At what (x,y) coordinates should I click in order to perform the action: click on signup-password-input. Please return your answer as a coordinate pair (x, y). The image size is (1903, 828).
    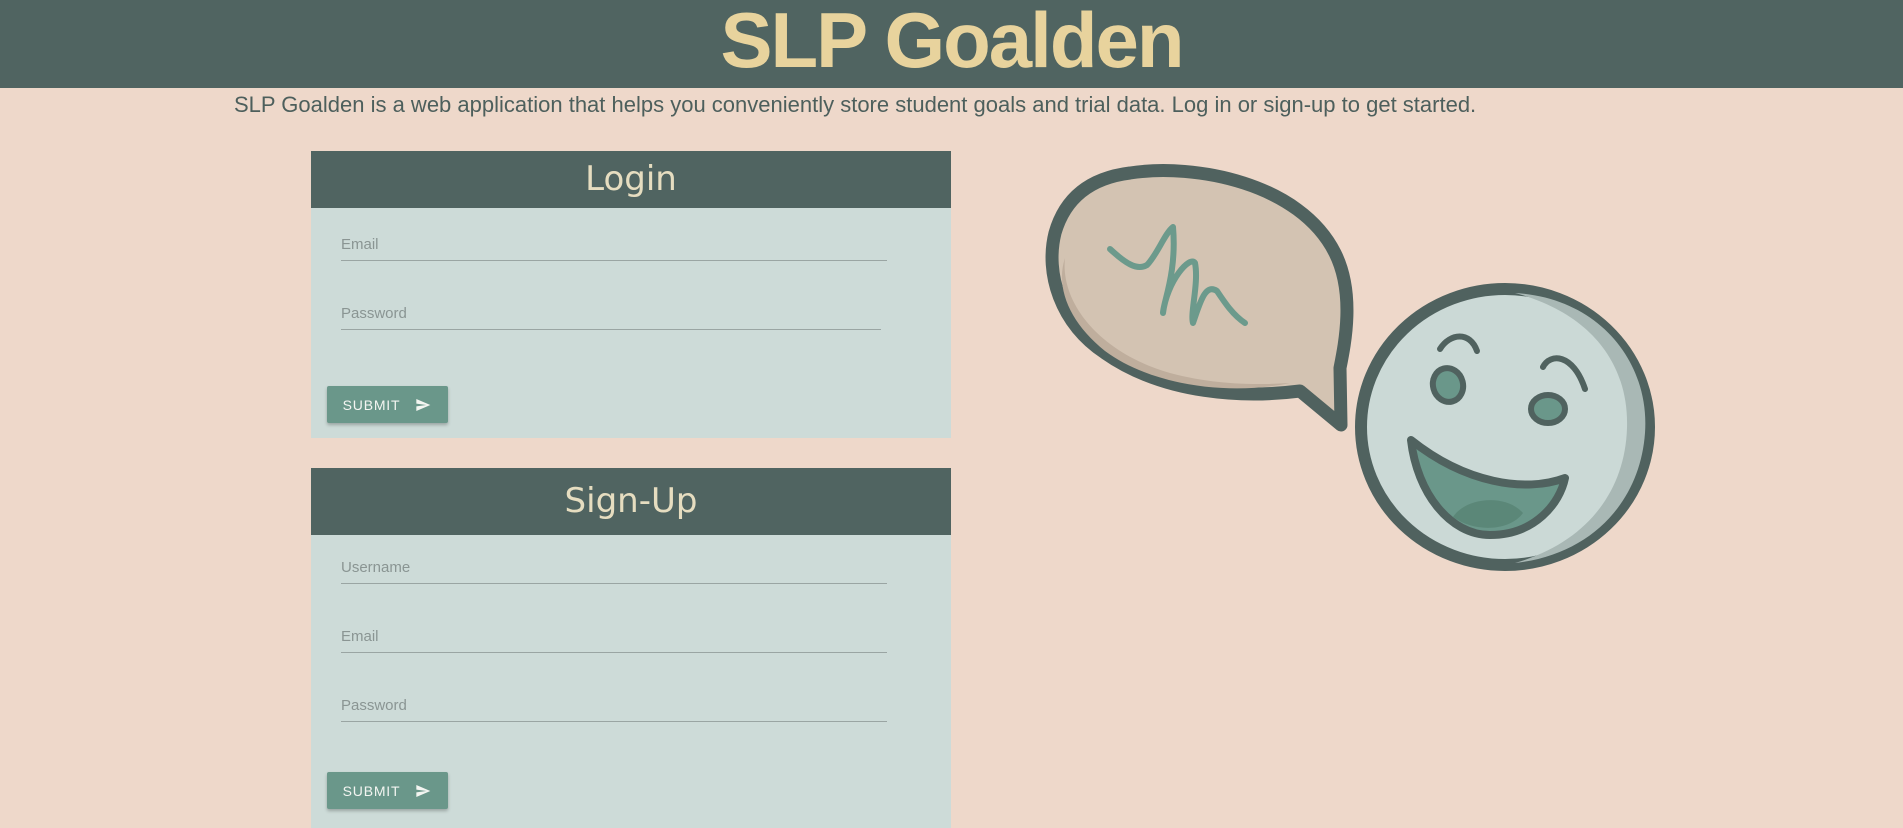
    Looking at the image, I should click on (614, 705).